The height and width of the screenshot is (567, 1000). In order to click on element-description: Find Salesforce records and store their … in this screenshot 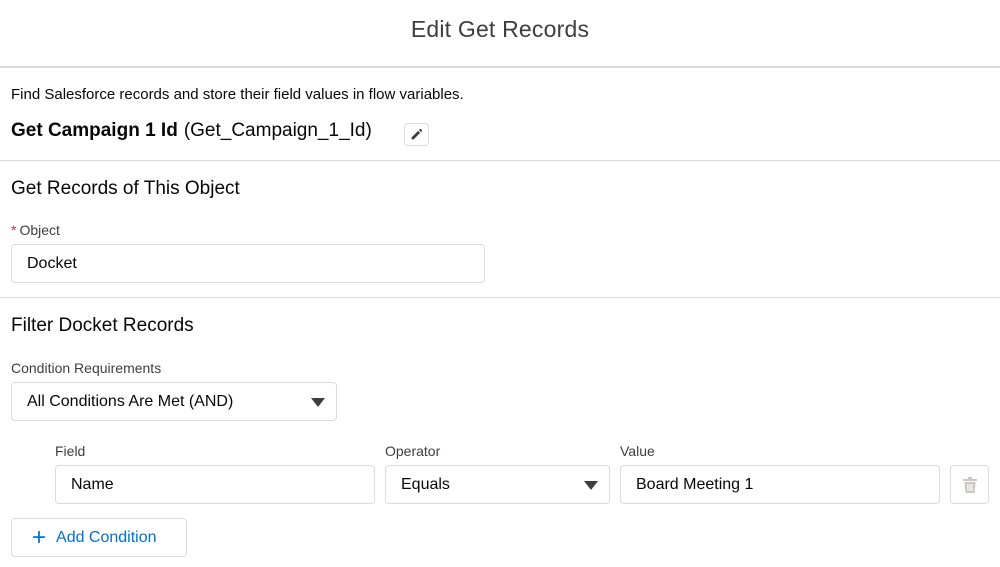, I will do `click(237, 94)`.